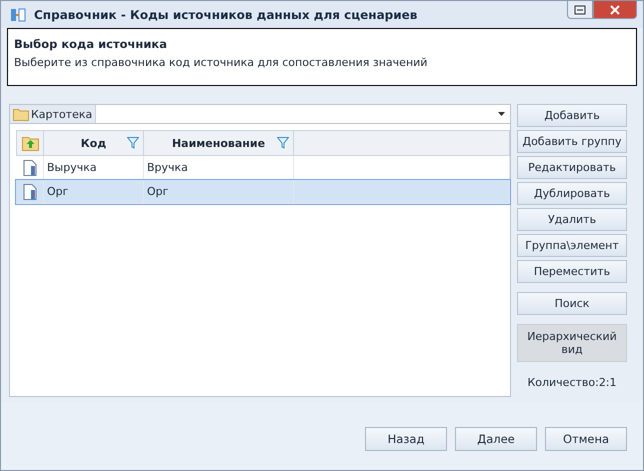 Image resolution: width=644 pixels, height=471 pixels. Describe the element at coordinates (572, 115) in the screenshot. I see `action-button: Добавить` at that location.